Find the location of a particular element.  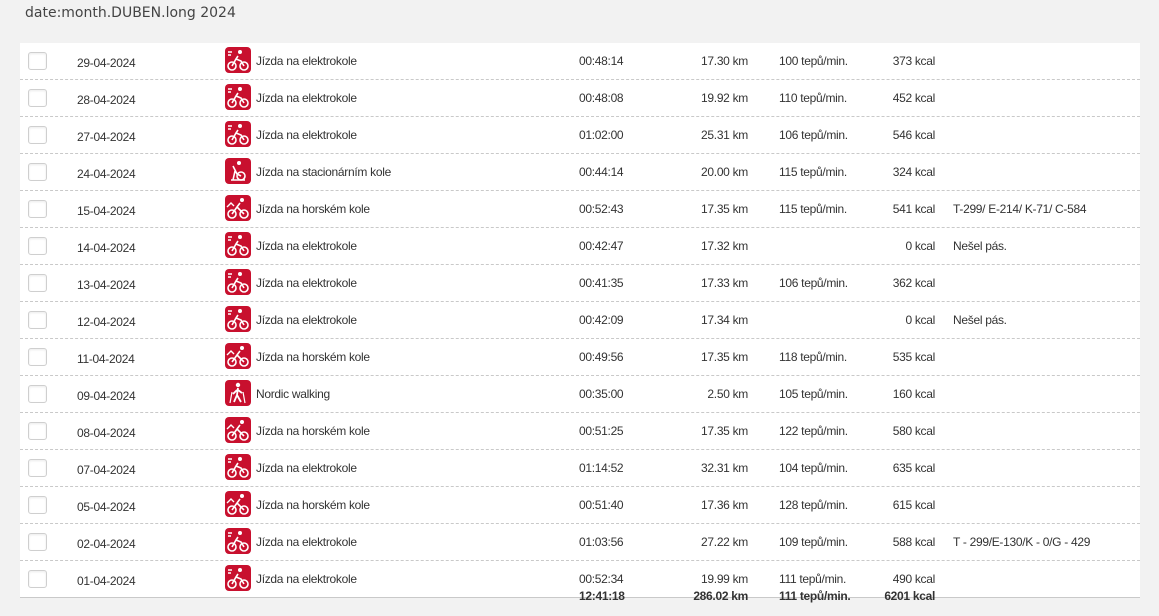

row-date: 11-04-2024 is located at coordinates (106, 359).